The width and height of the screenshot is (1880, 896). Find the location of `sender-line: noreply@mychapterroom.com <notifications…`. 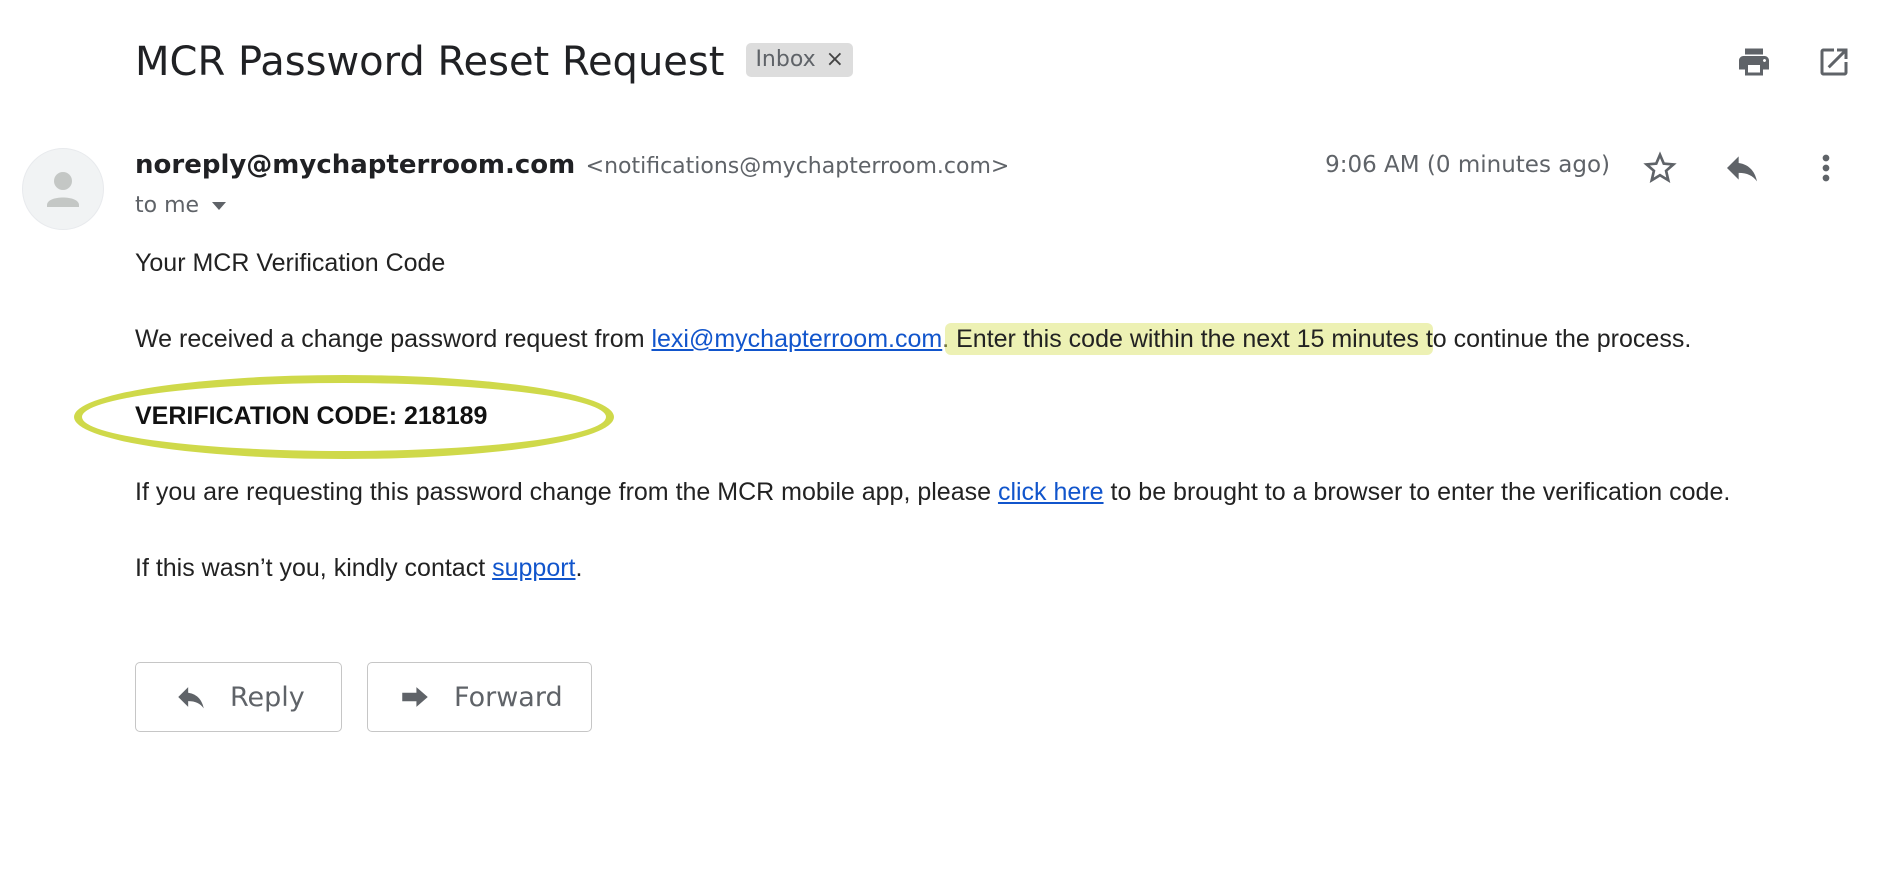

sender-line: noreply@mychapterroom.com <notifications… is located at coordinates (572, 165).